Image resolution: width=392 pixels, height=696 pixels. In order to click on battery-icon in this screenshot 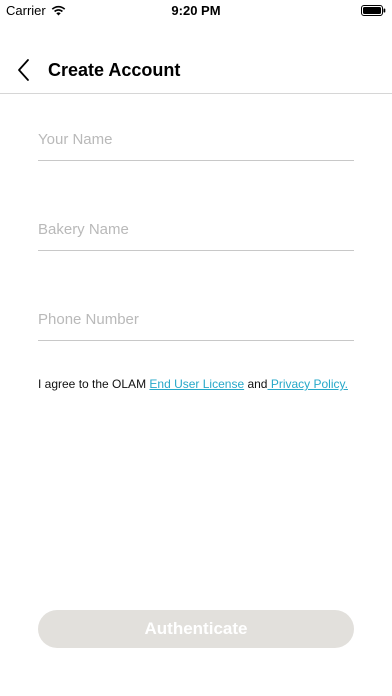, I will do `click(373, 10)`.